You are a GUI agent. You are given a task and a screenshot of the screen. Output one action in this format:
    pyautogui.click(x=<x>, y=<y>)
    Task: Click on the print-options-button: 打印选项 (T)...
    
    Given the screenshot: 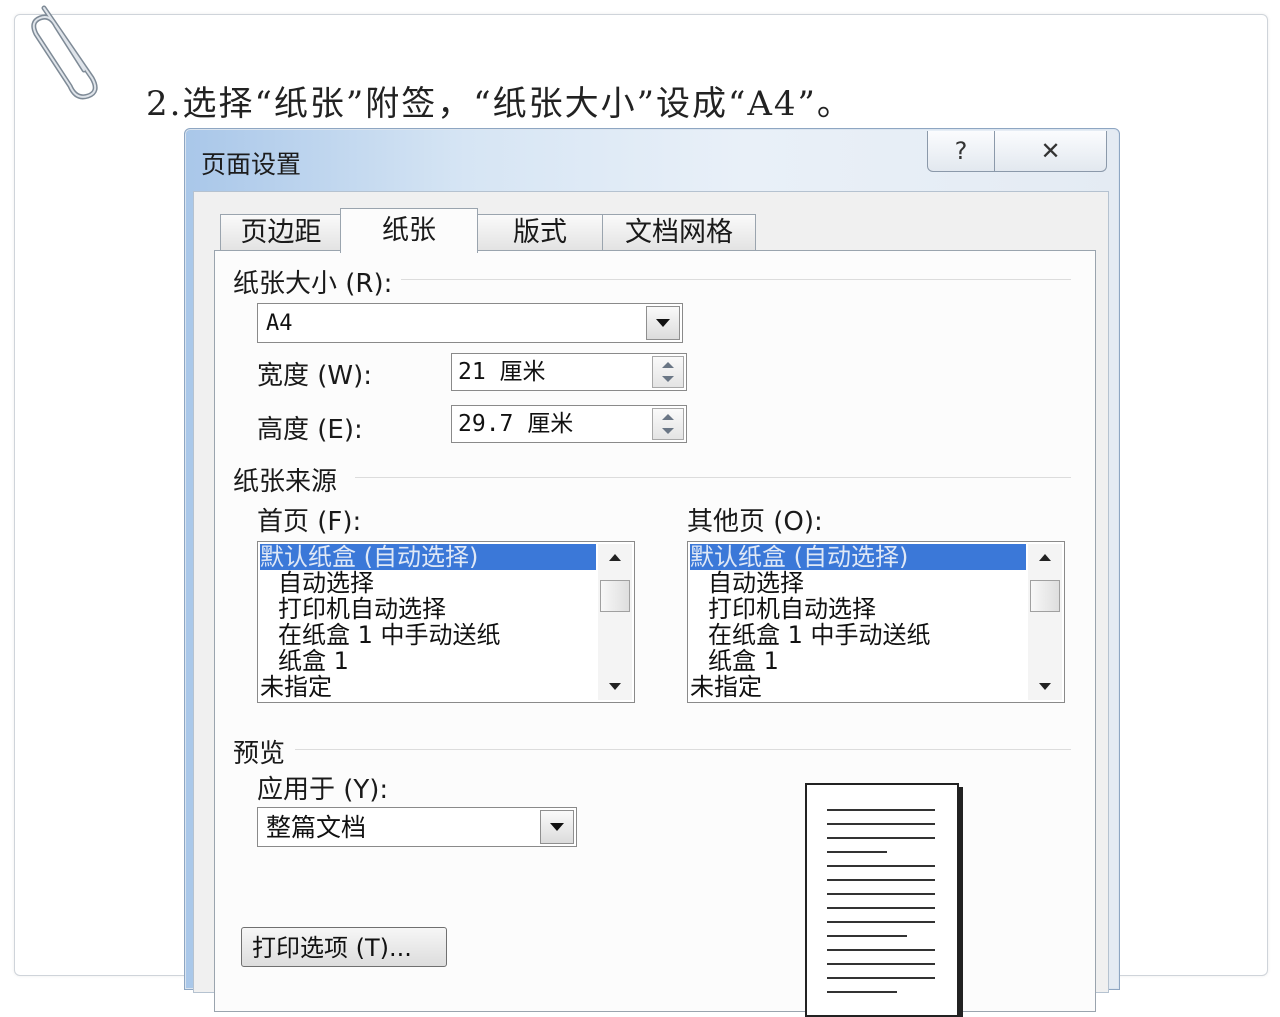 What is the action you would take?
    pyautogui.click(x=344, y=947)
    